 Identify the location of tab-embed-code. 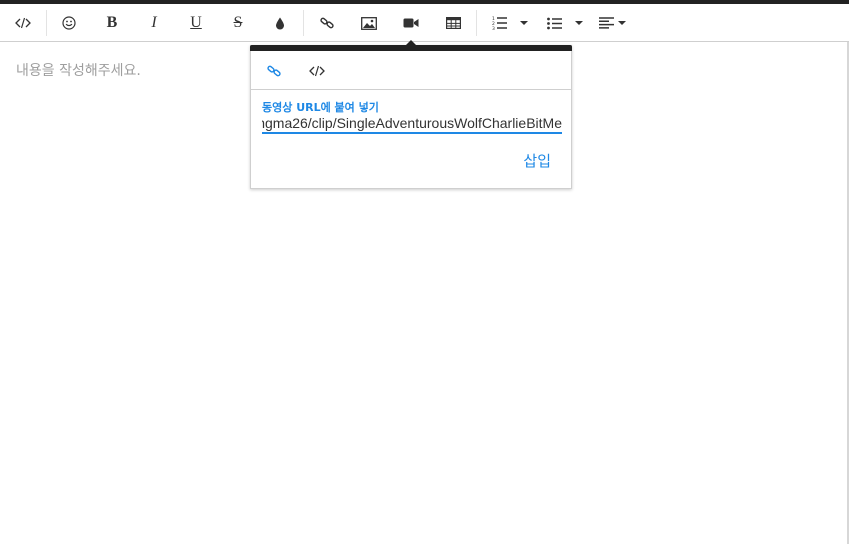
(317, 71).